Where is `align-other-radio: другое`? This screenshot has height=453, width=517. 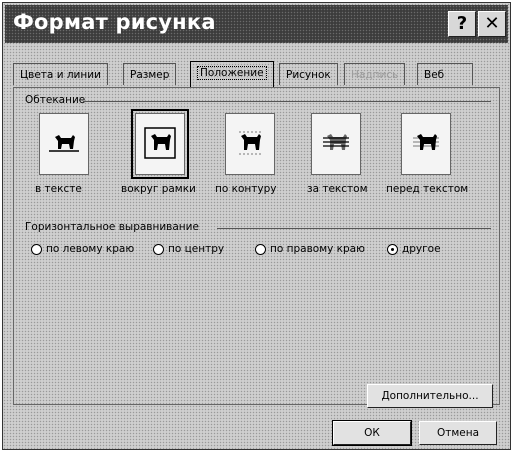 align-other-radio: другое is located at coordinates (414, 249).